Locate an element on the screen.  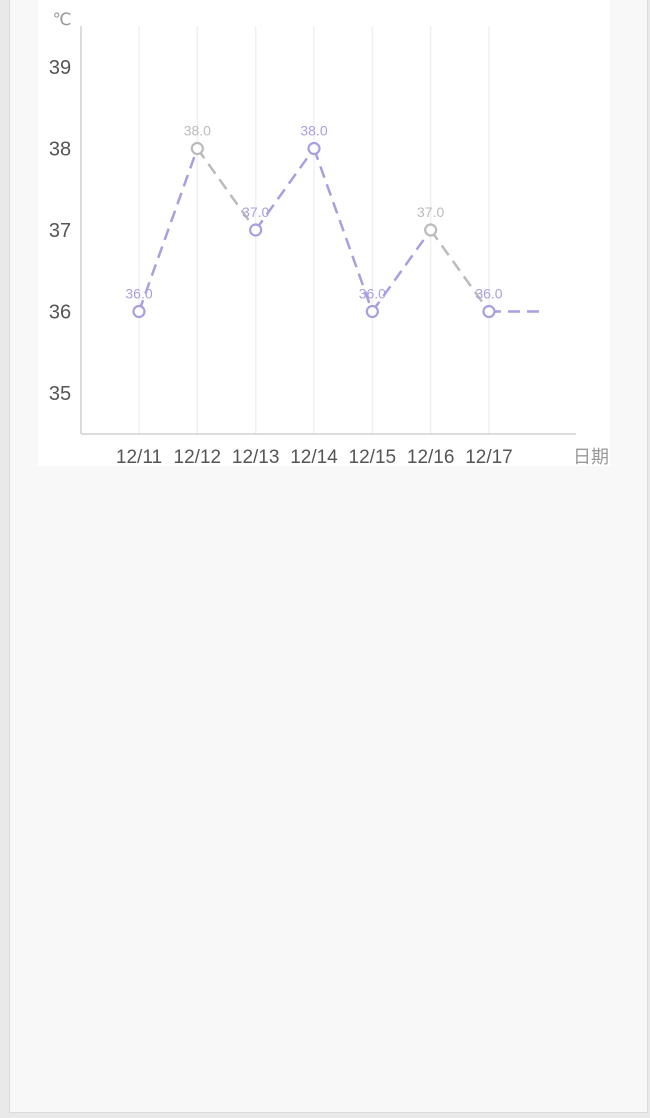
y-tick-label: 35 is located at coordinates (60, 394).